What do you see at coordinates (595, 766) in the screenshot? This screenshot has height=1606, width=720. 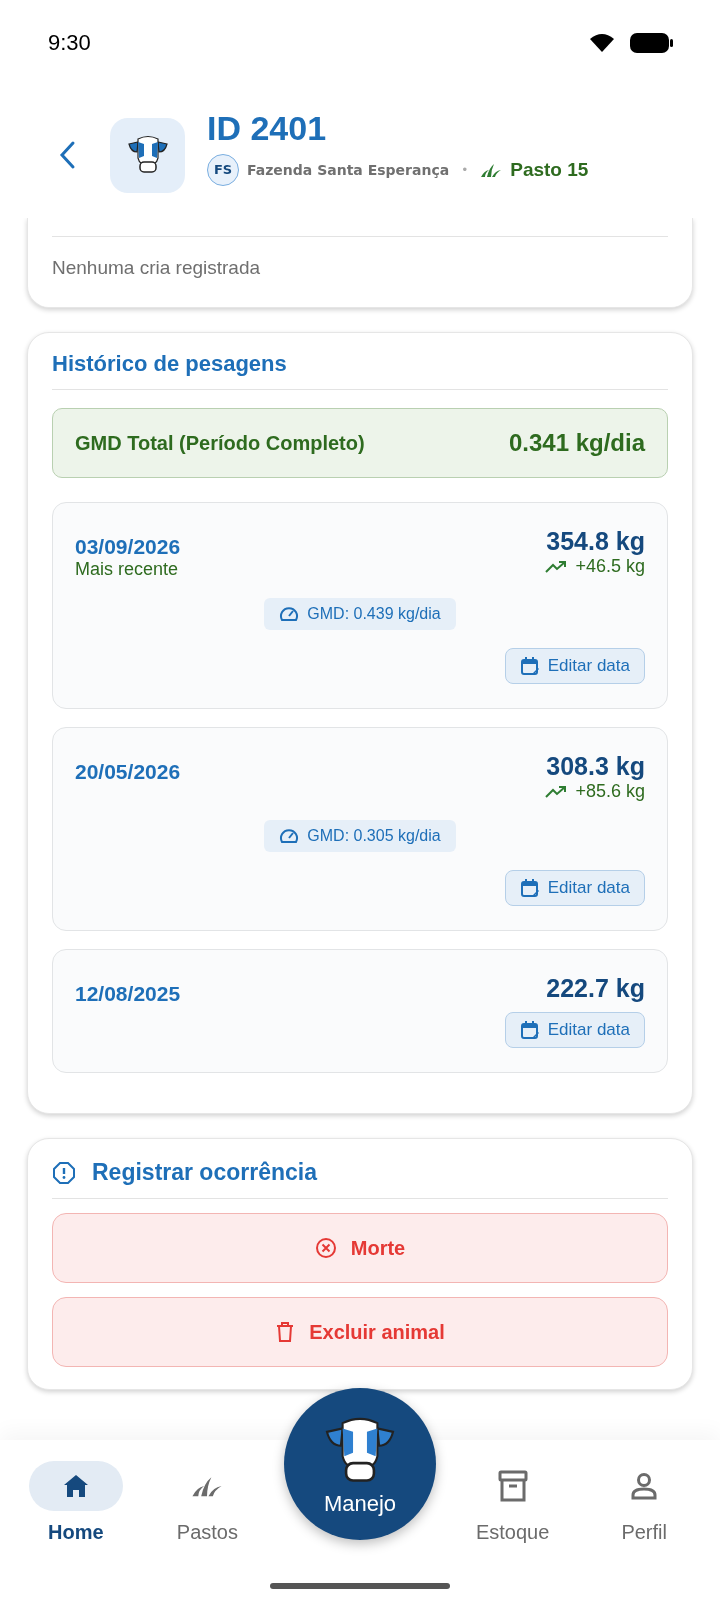 I see `weight-value: 308.3 kg` at bounding box center [595, 766].